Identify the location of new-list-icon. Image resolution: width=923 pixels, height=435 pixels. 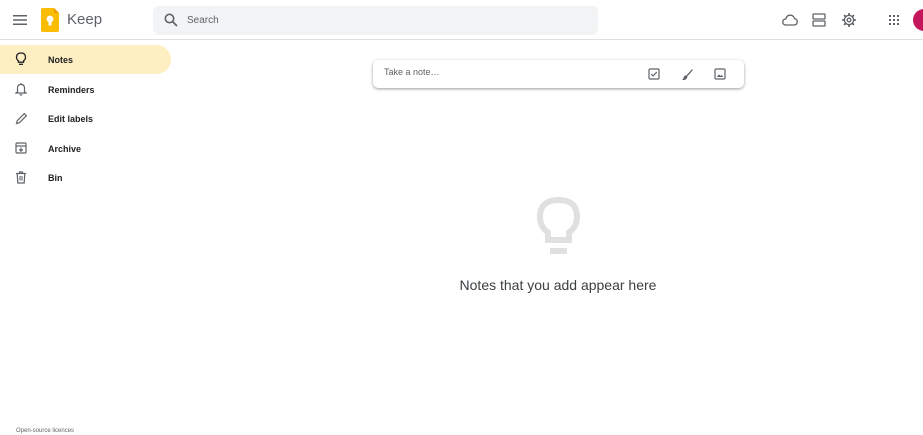
(654, 74).